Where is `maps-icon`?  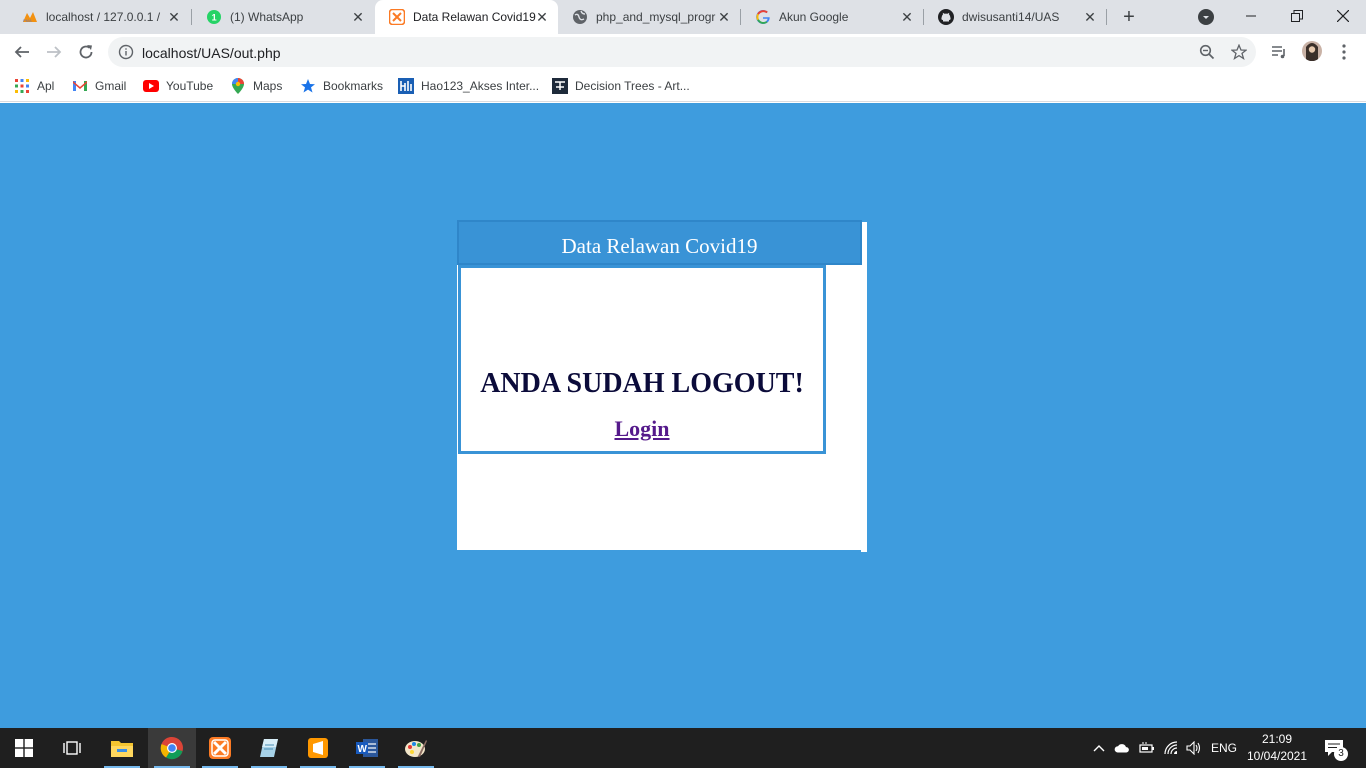 maps-icon is located at coordinates (238, 86).